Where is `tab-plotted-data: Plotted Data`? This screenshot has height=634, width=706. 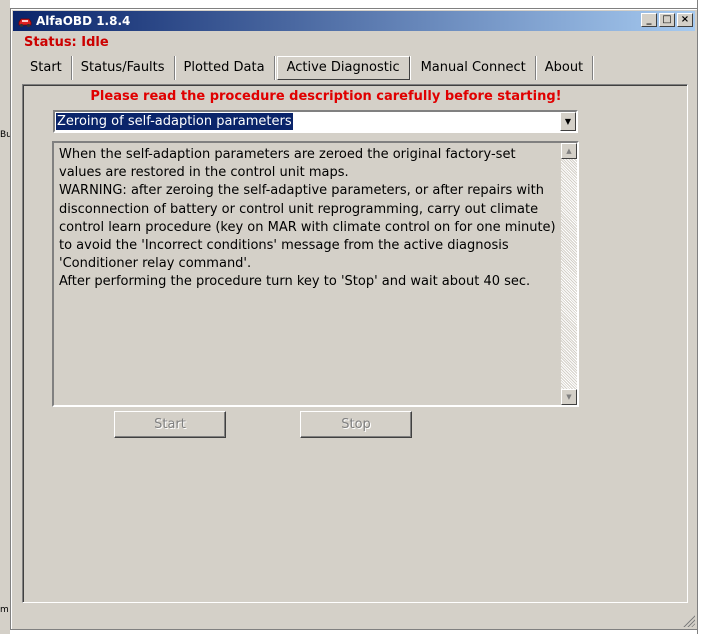 tab-plotted-data: Plotted Data is located at coordinates (225, 68).